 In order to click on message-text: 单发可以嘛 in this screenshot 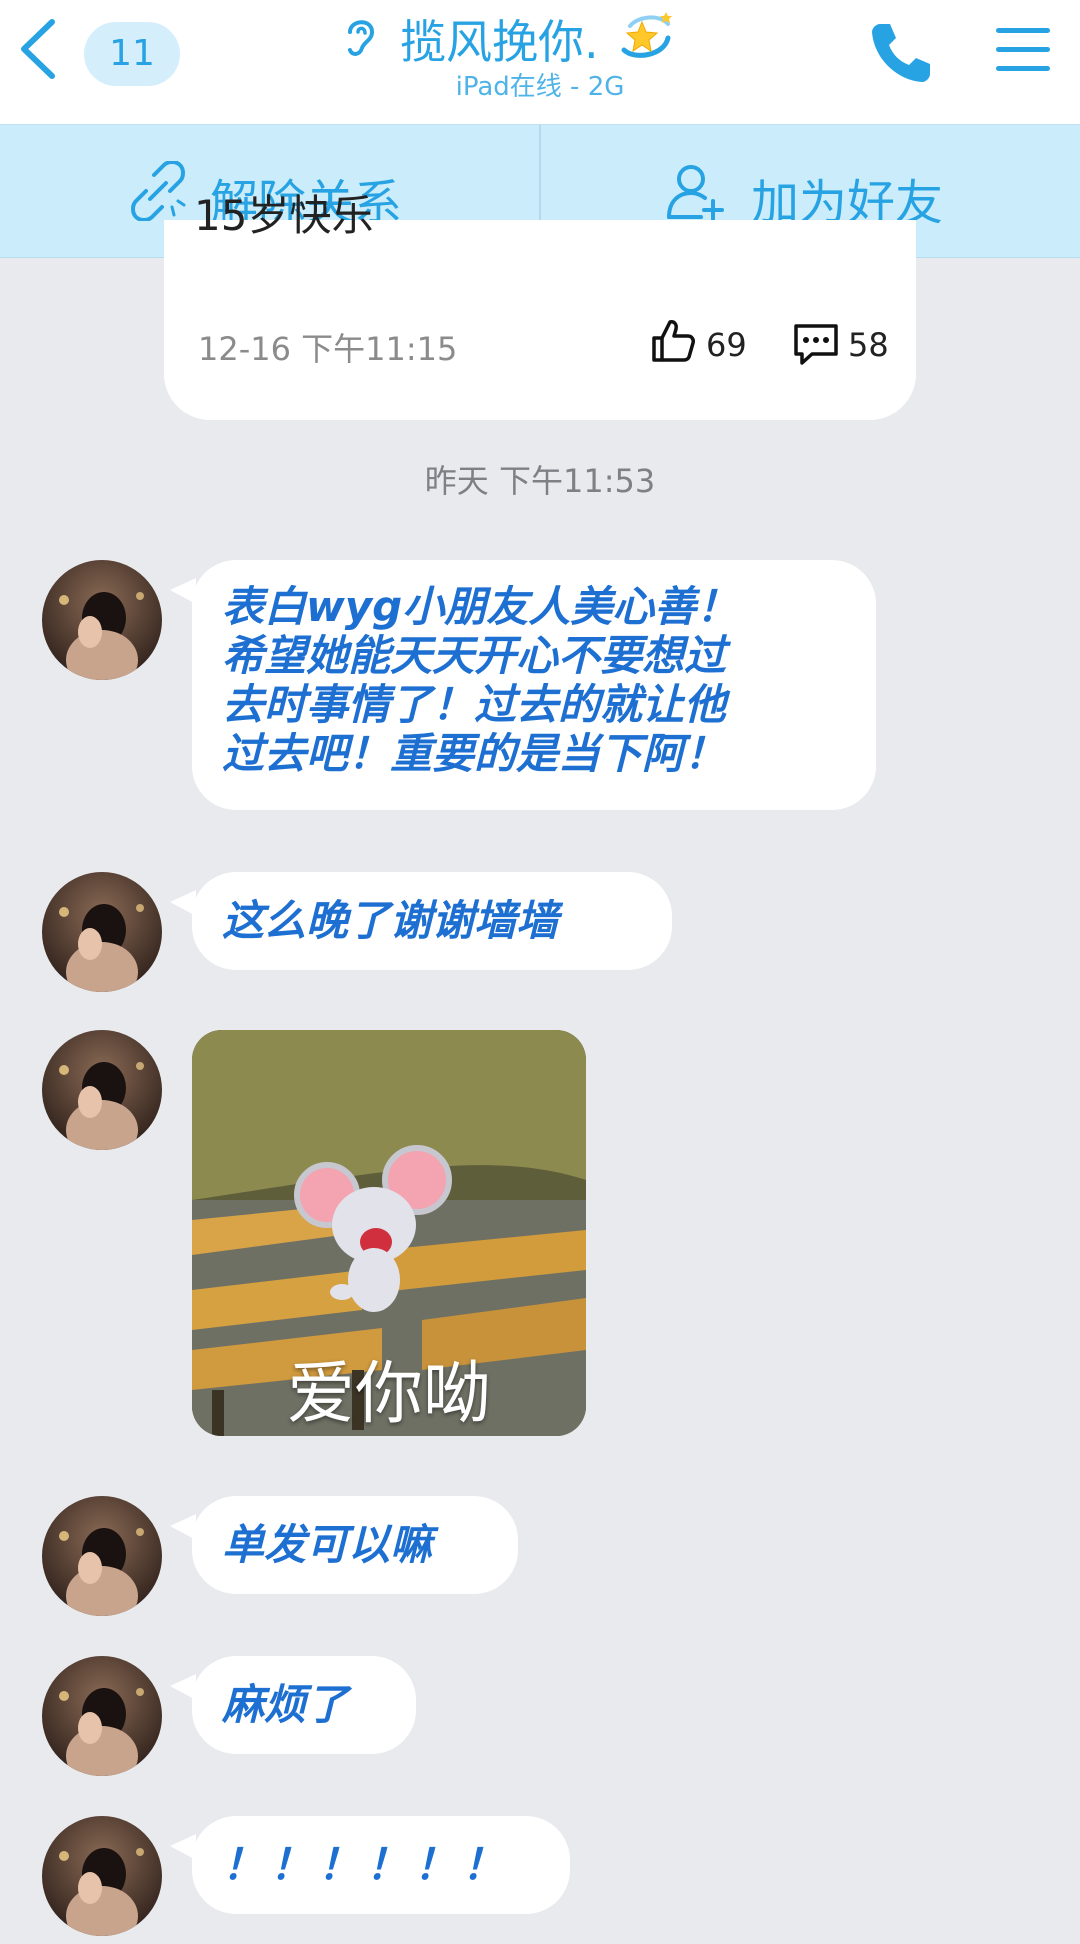, I will do `click(327, 1544)`.